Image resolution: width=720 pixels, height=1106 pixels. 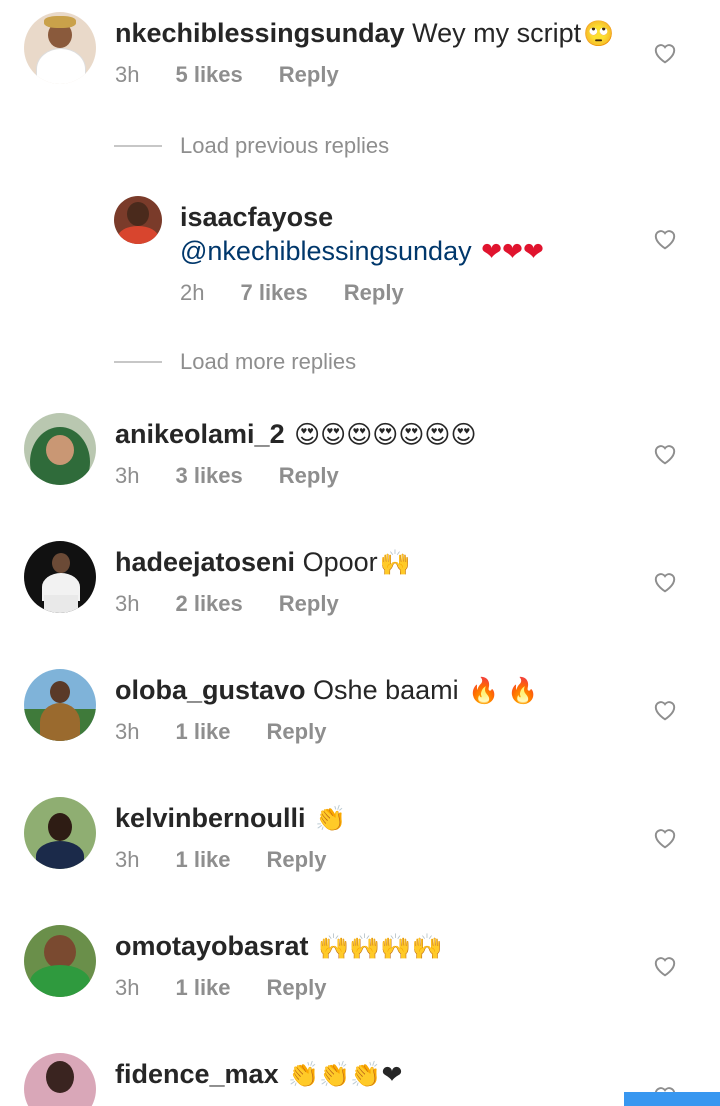 I want to click on comment-text: kelvinbernoulli 👏, so click(x=230, y=818).